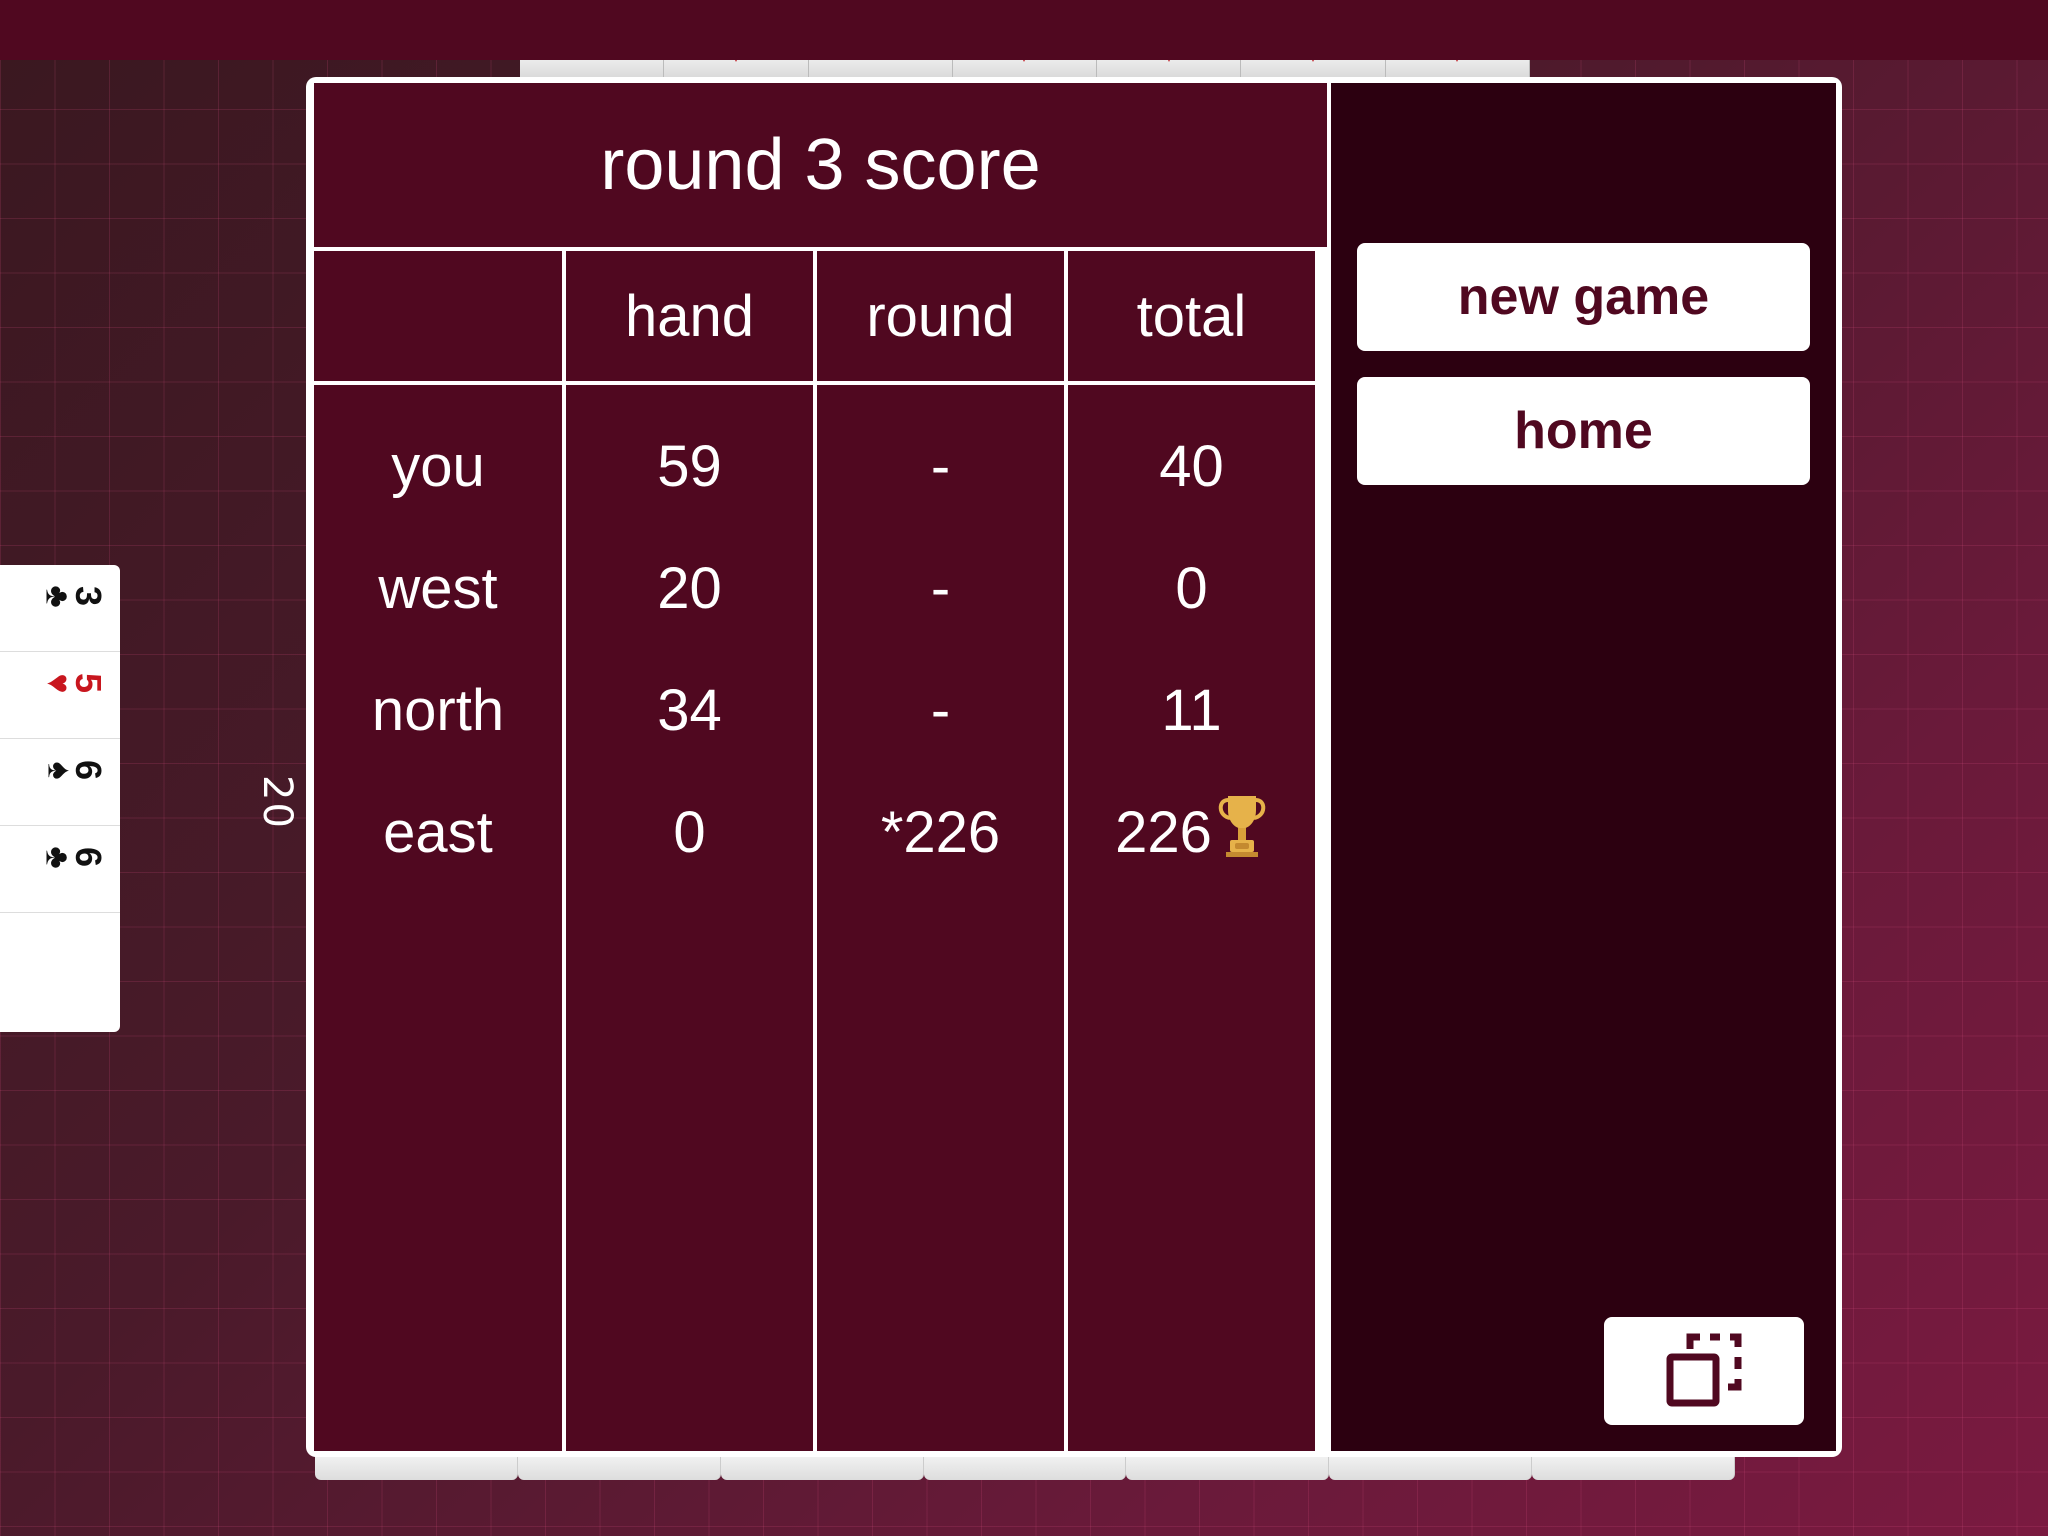 This screenshot has width=2048, height=1536. What do you see at coordinates (1191, 710) in the screenshot?
I see `total-score: 11` at bounding box center [1191, 710].